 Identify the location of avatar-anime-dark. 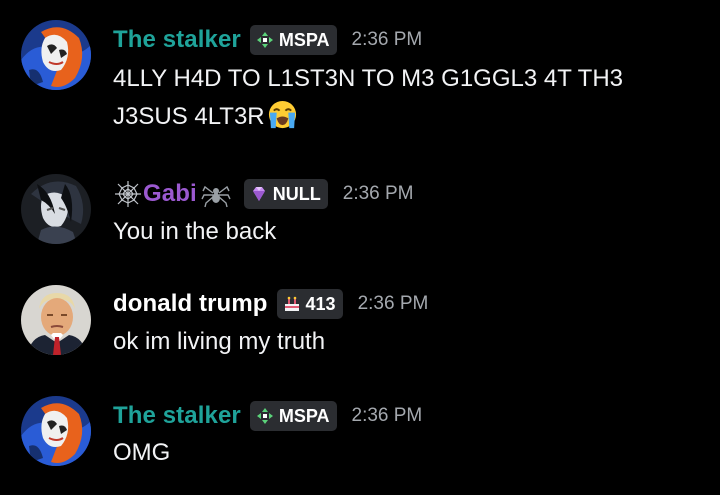
(56, 209).